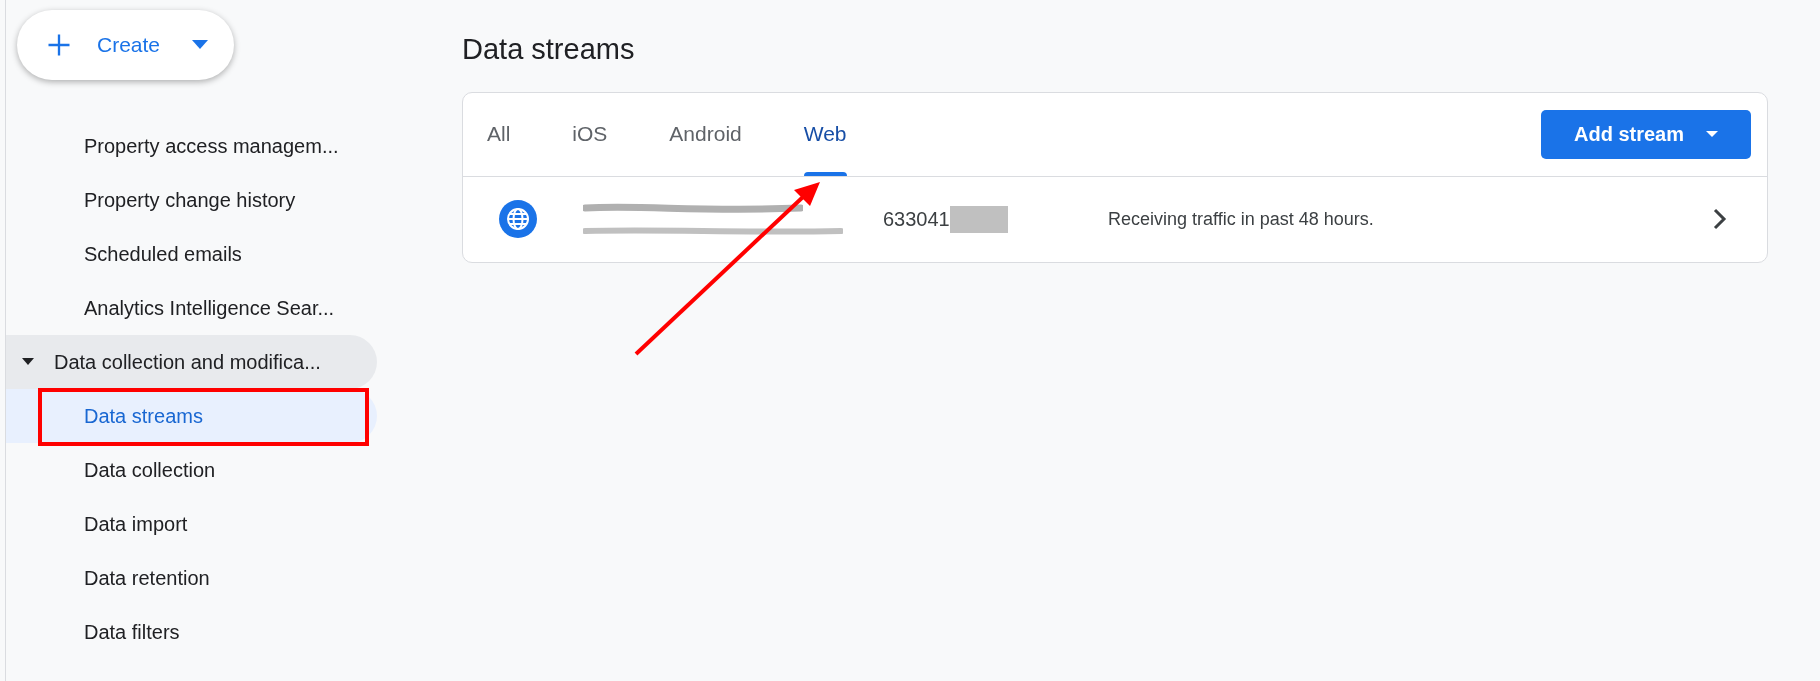 Image resolution: width=1820 pixels, height=681 pixels. What do you see at coordinates (191, 200) in the screenshot?
I see `sidebar-item: Property change history` at bounding box center [191, 200].